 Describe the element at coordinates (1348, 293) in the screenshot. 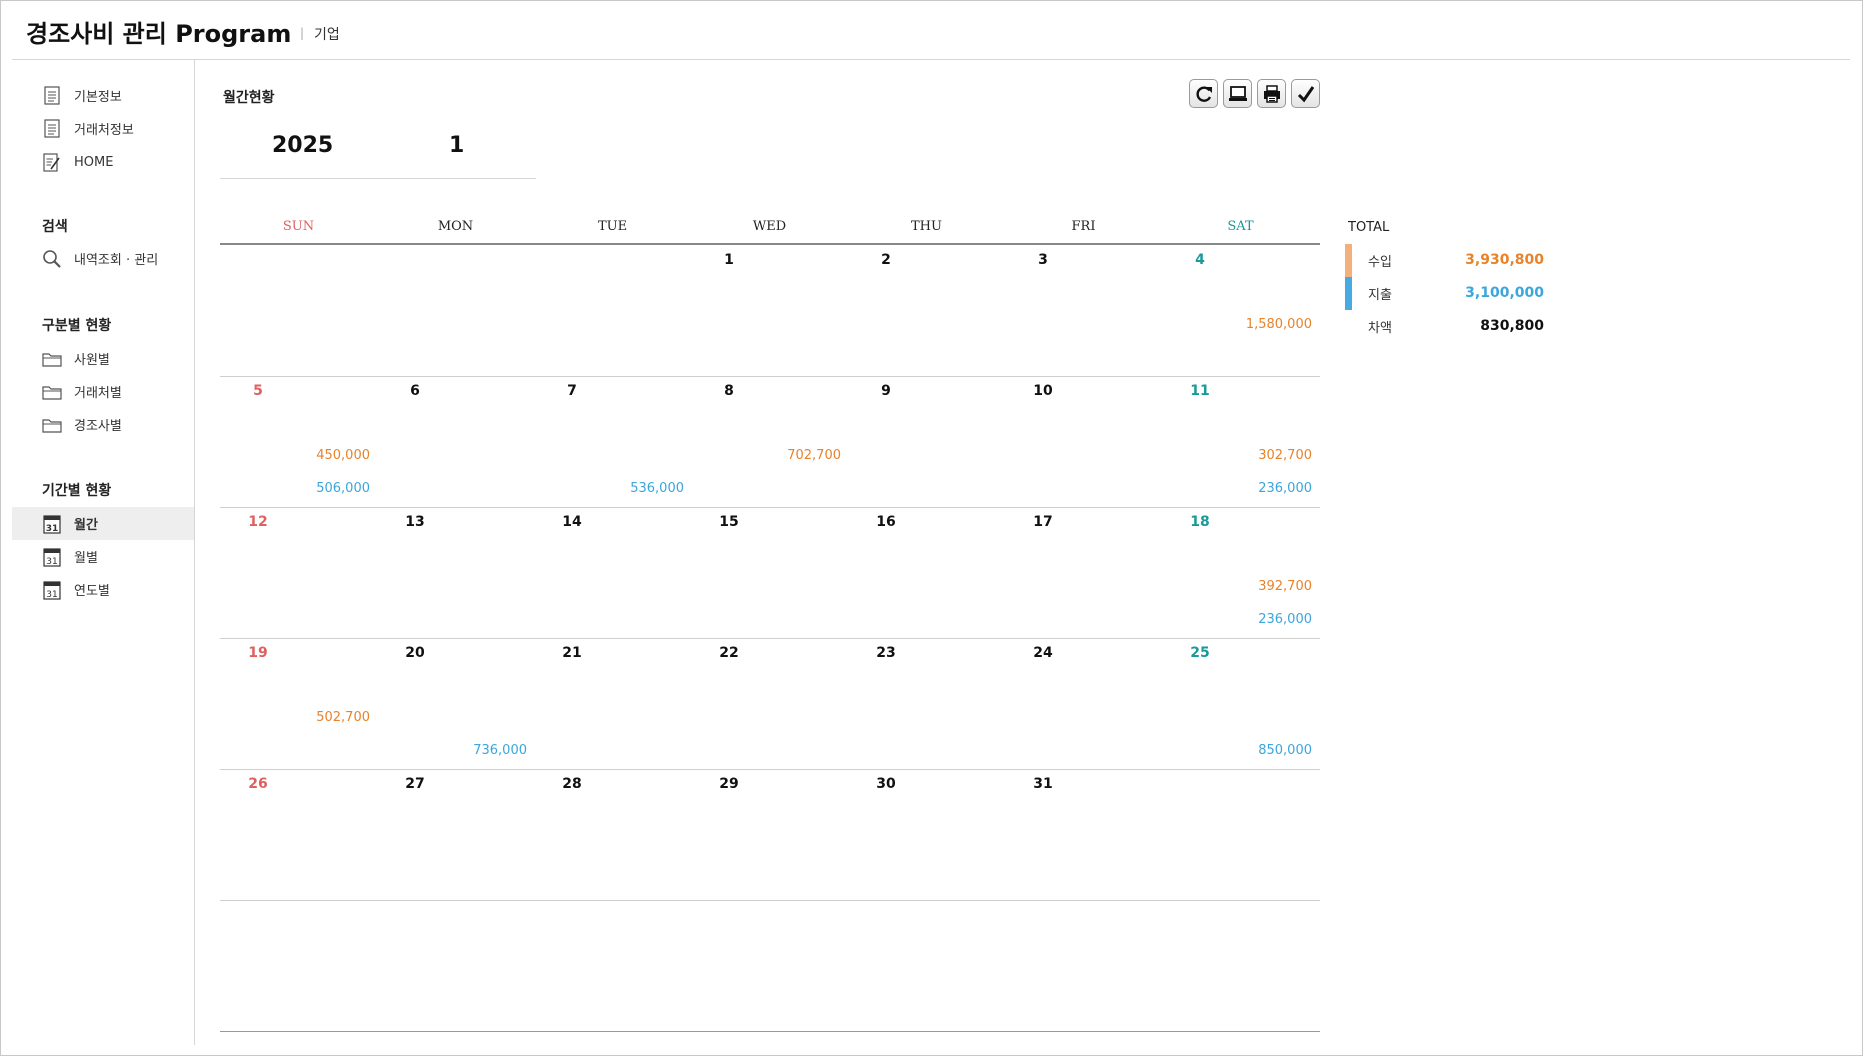

I see `expense-color-bar` at that location.